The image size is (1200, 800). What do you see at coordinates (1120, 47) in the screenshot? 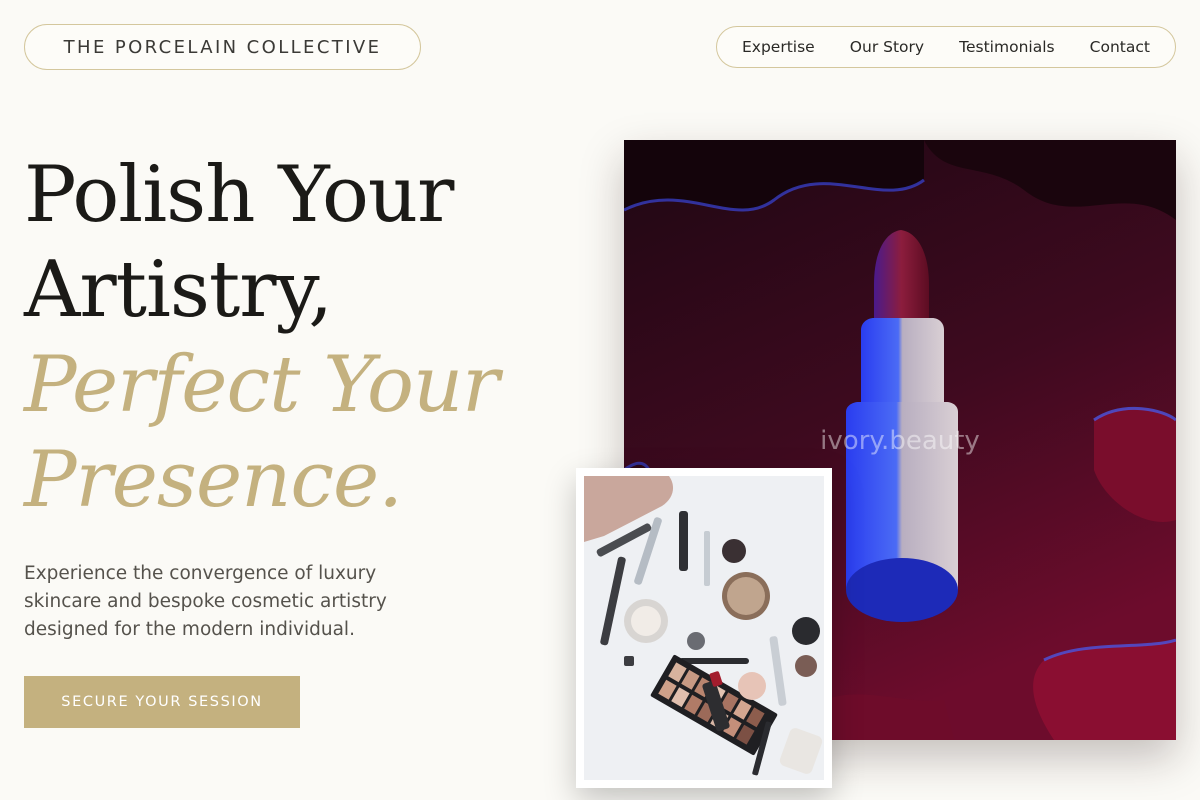
I see `nav-contact: Contact` at bounding box center [1120, 47].